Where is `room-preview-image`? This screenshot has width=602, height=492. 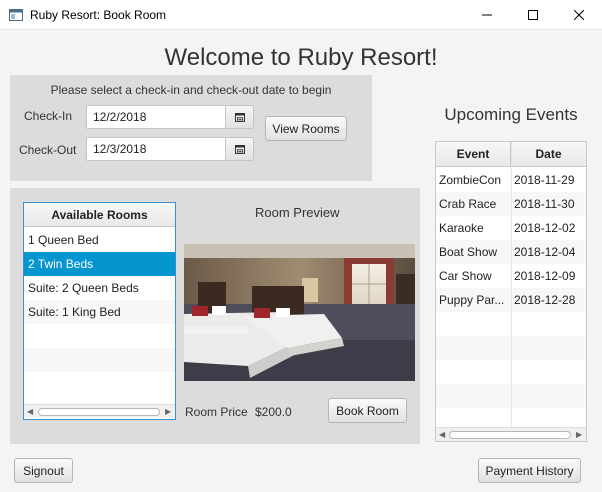
room-preview-image is located at coordinates (299, 312).